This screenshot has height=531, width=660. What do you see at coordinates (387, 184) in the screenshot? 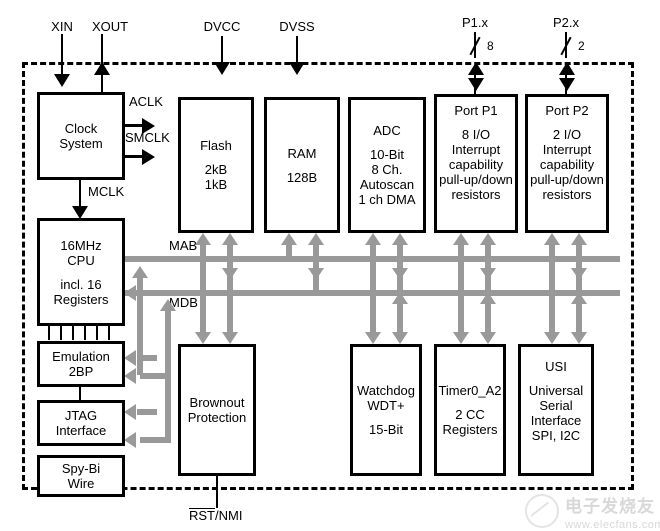
I see `adc-detail-3: Autoscan` at bounding box center [387, 184].